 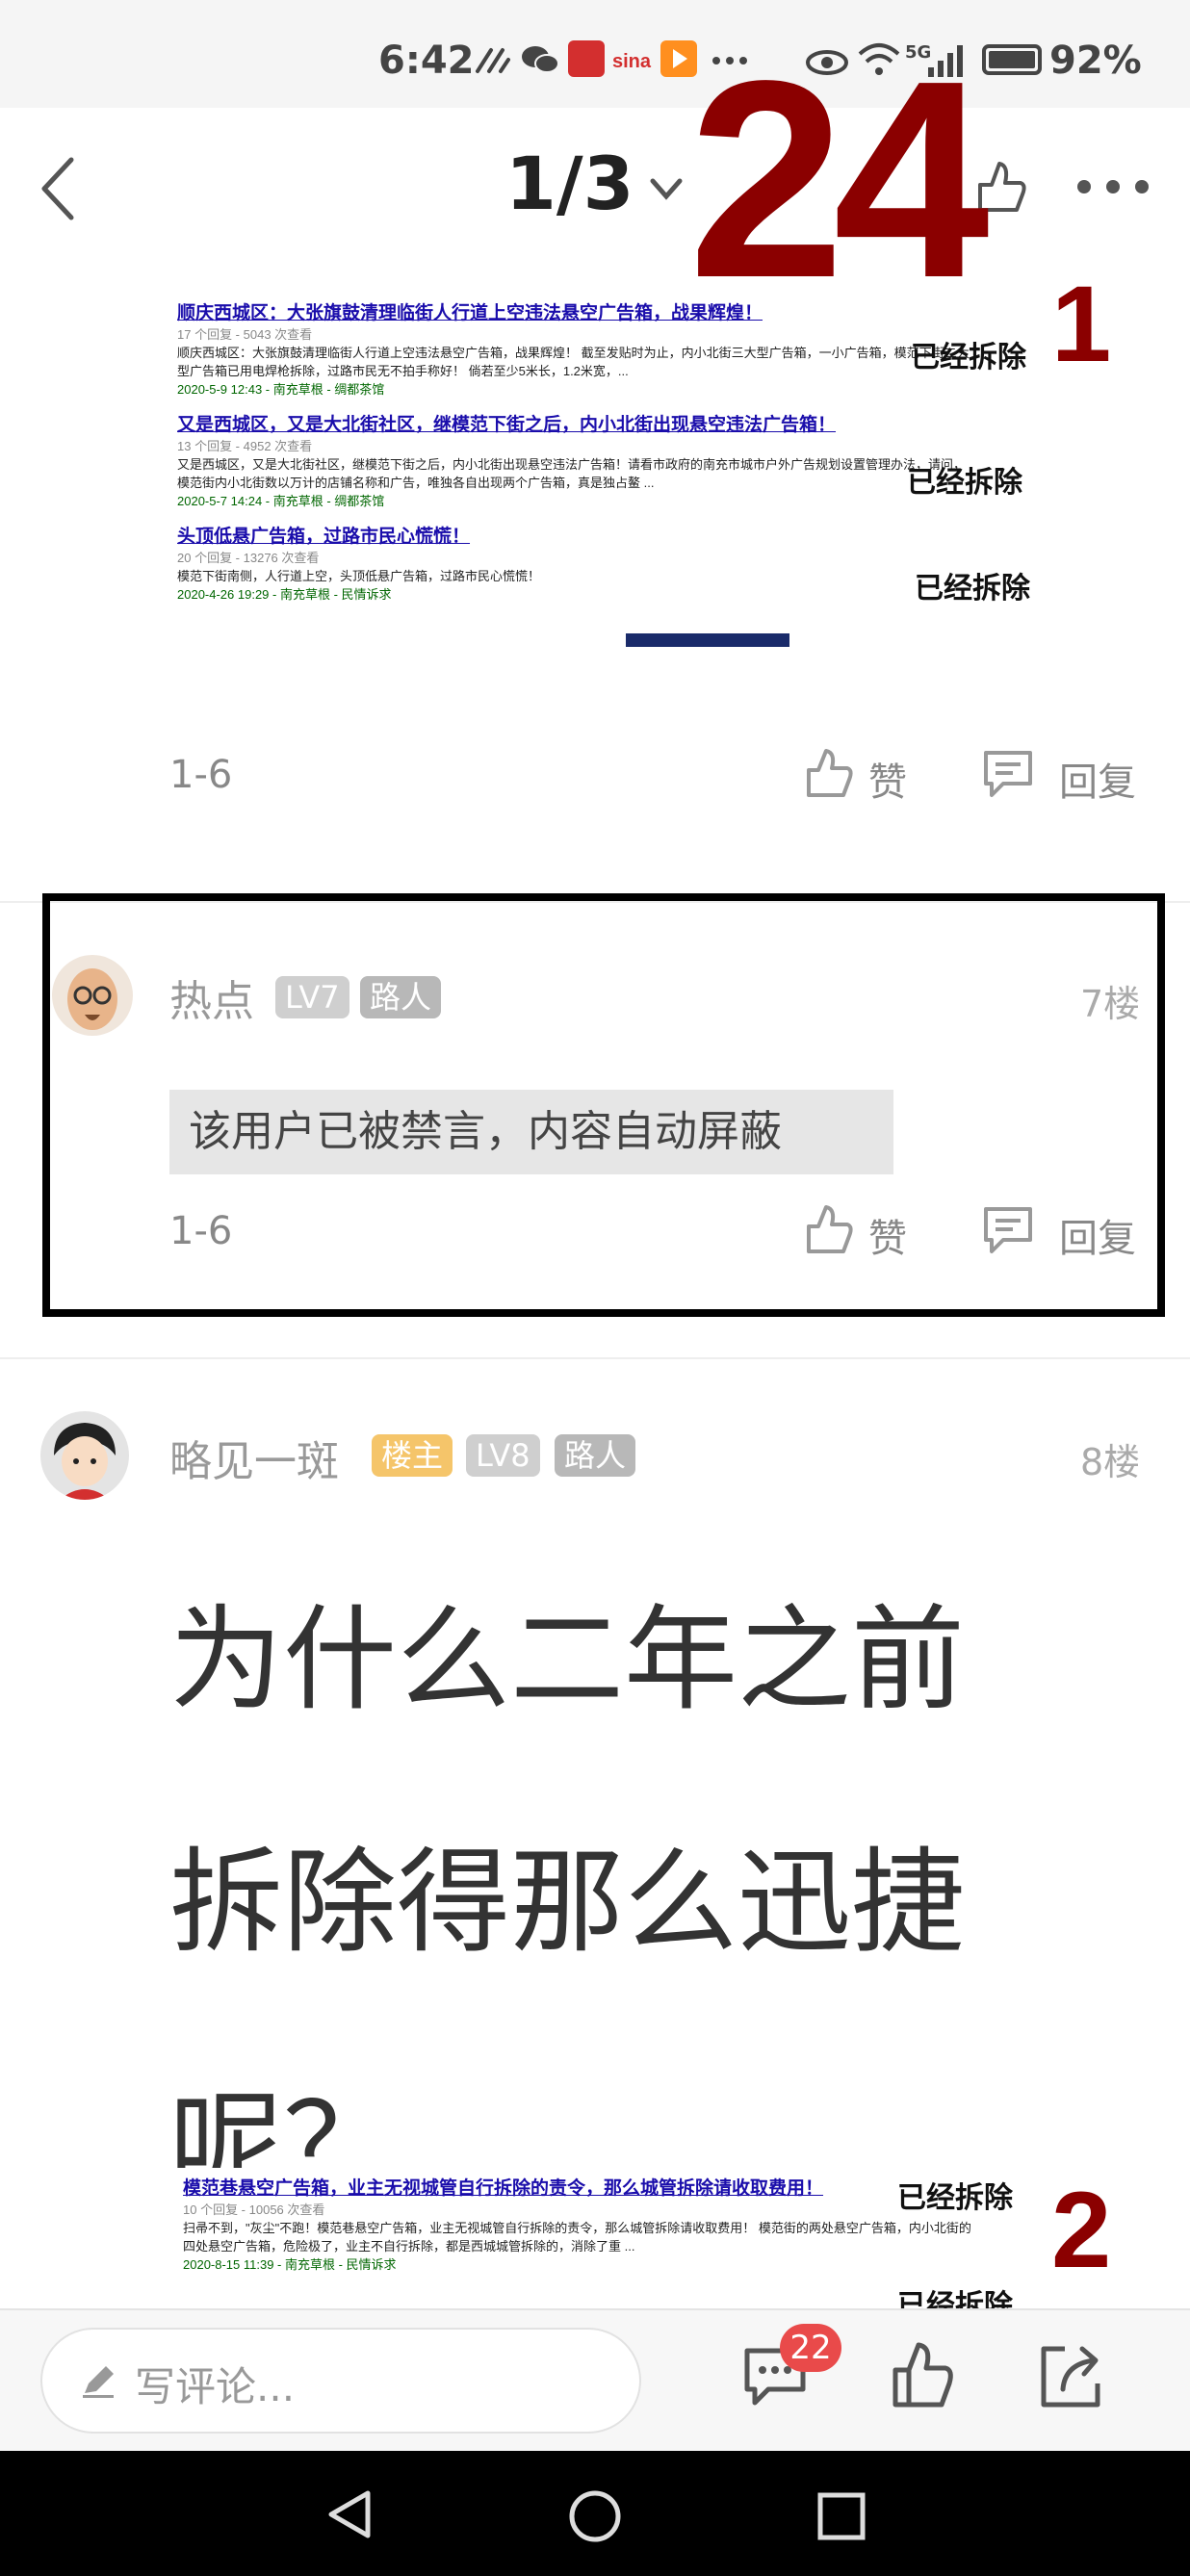 I want to click on post-content-line: 拆除得那么迅捷, so click(x=568, y=1903).